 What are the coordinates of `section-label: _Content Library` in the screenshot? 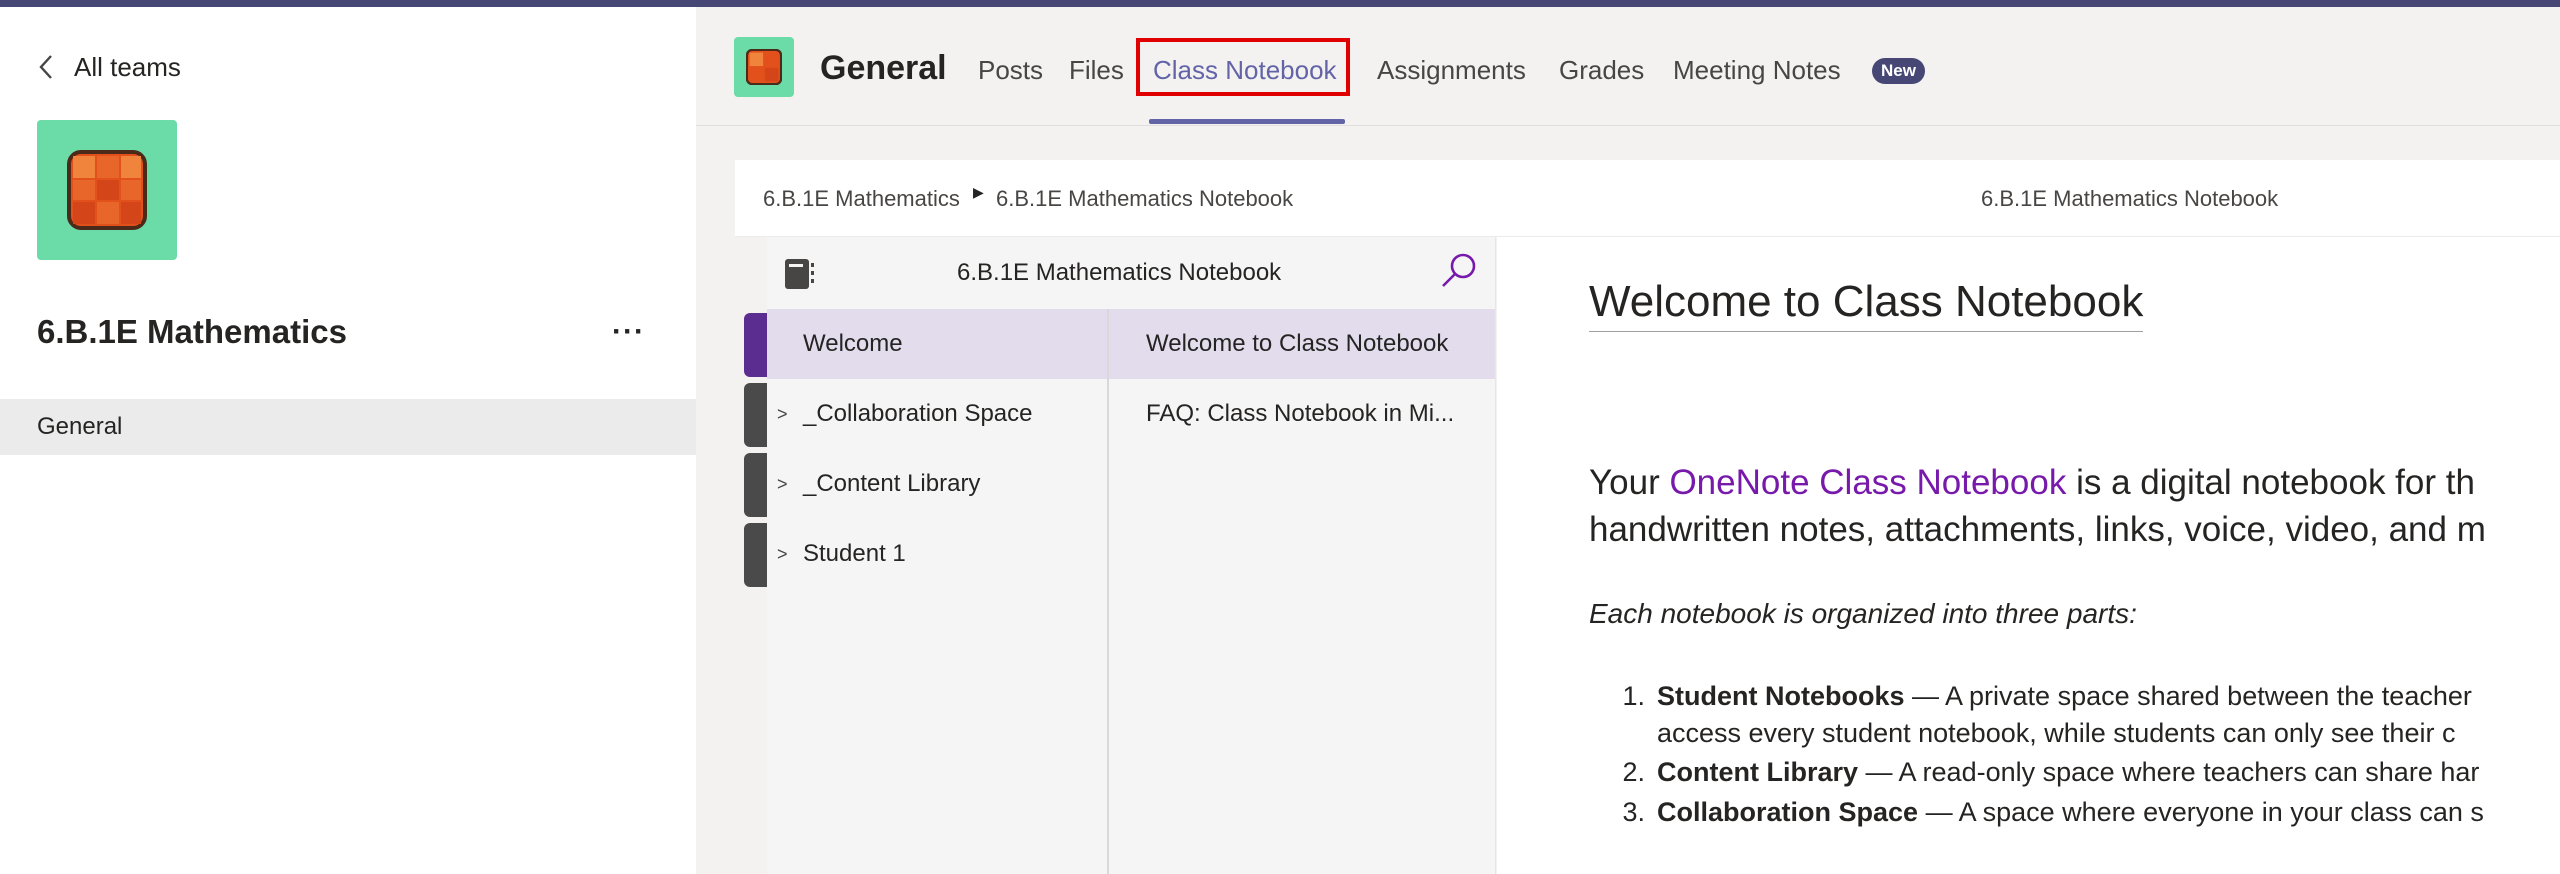 It's located at (892, 483).